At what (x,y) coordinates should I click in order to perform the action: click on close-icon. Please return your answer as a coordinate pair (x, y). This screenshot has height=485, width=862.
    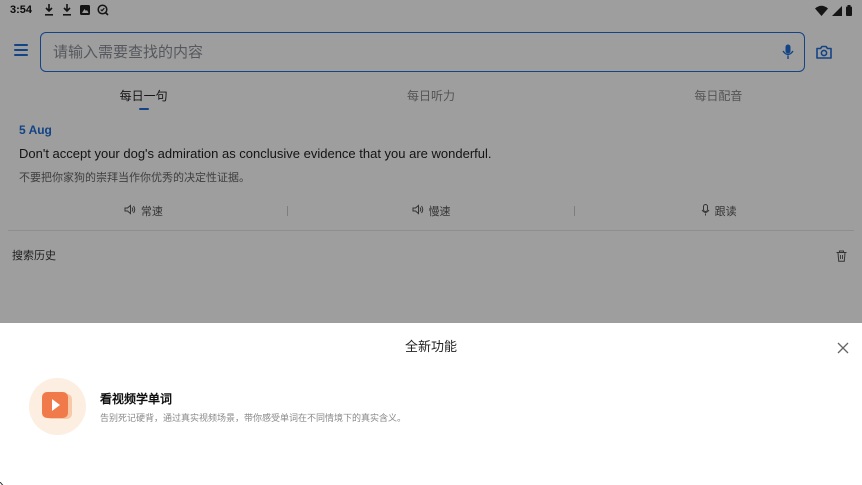
    Looking at the image, I should click on (843, 346).